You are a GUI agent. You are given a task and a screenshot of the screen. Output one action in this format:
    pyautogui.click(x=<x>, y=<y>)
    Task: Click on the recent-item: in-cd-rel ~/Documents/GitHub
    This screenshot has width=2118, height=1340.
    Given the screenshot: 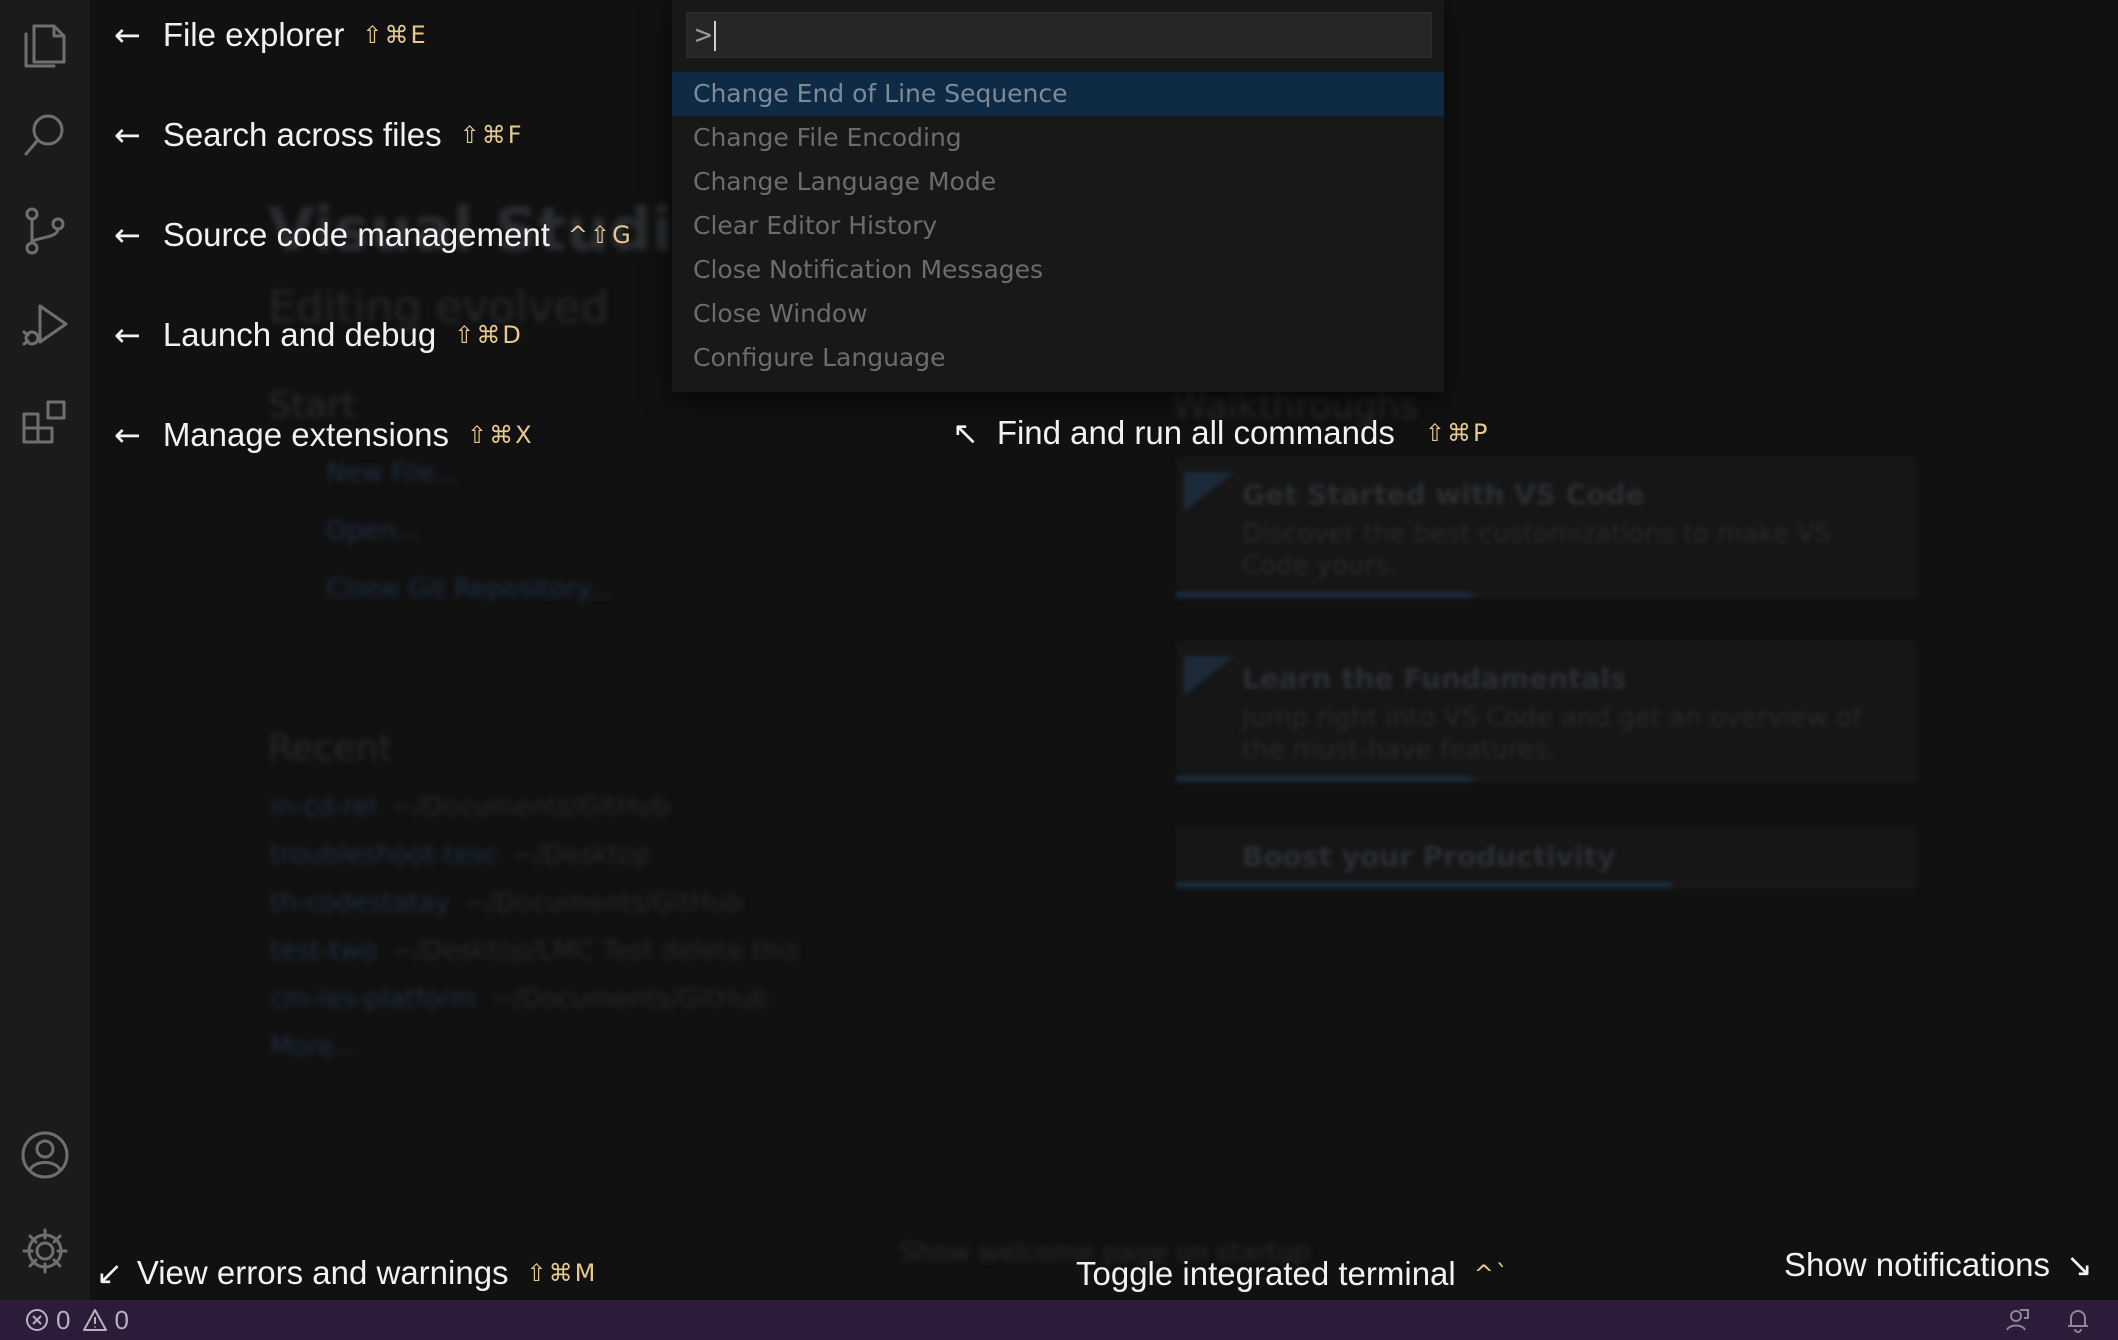 What is the action you would take?
    pyautogui.click(x=470, y=807)
    